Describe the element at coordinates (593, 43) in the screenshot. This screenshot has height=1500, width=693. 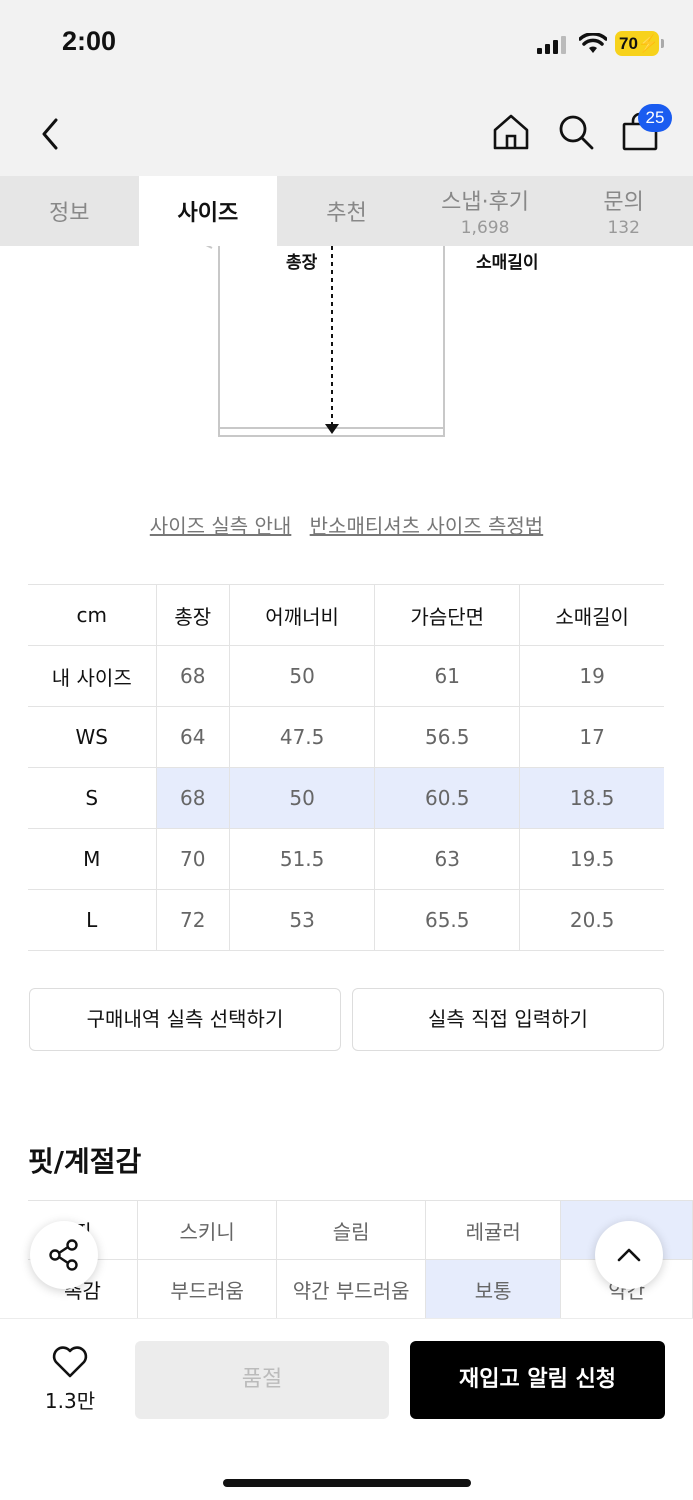
I see `wifi-icon` at that location.